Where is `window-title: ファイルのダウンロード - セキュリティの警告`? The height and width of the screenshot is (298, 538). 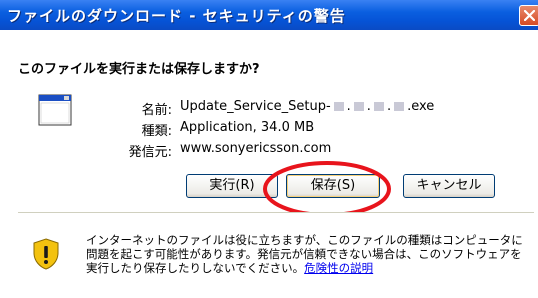 window-title: ファイルのダウンロード - セキュリティの警告 is located at coordinates (176, 16).